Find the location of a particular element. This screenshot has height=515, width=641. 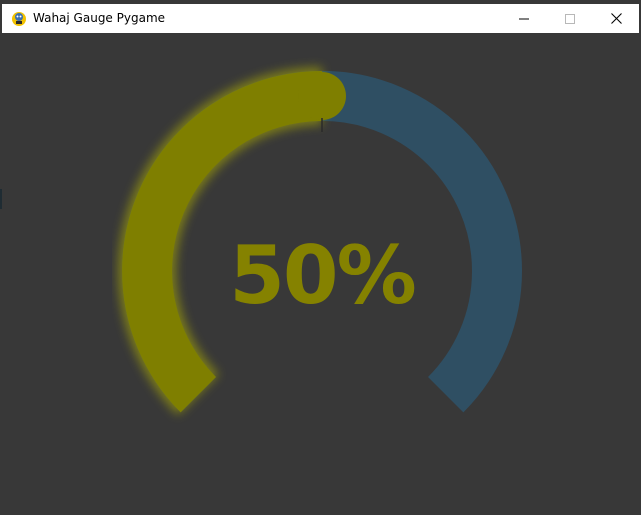

minimize-button is located at coordinates (524, 18).